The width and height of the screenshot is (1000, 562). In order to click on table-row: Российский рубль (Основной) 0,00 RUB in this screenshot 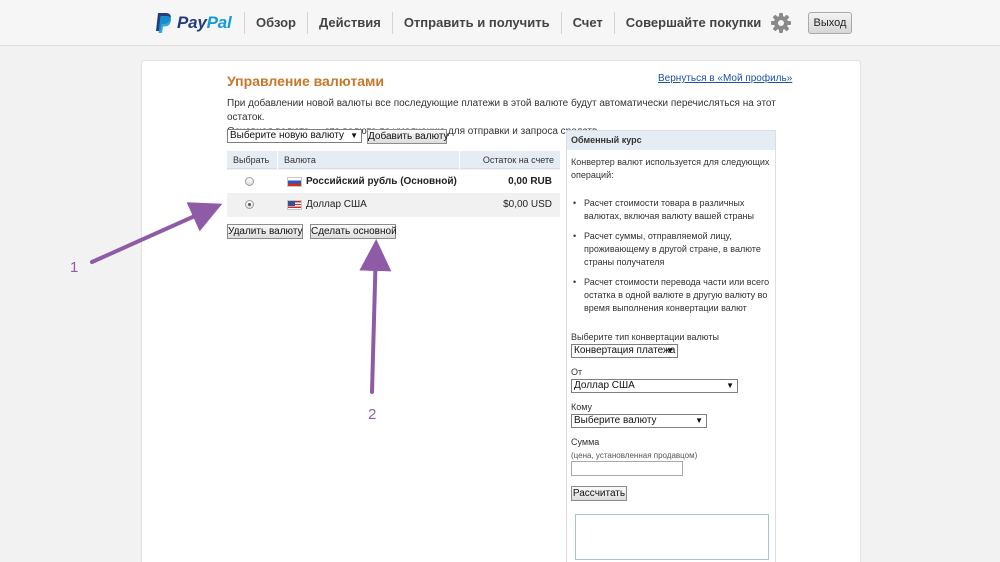, I will do `click(393, 181)`.